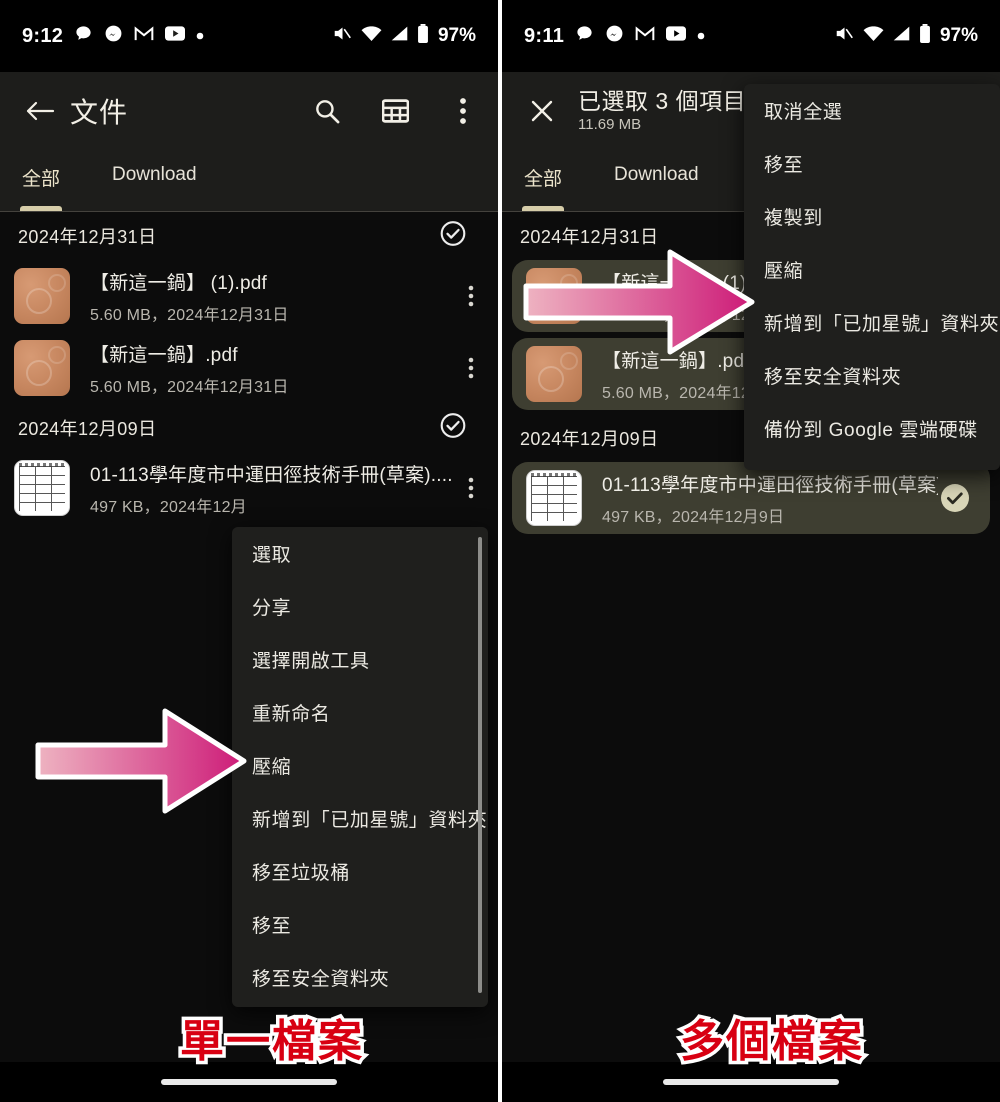 The width and height of the screenshot is (1000, 1102). I want to click on messenger-icon, so click(113, 36).